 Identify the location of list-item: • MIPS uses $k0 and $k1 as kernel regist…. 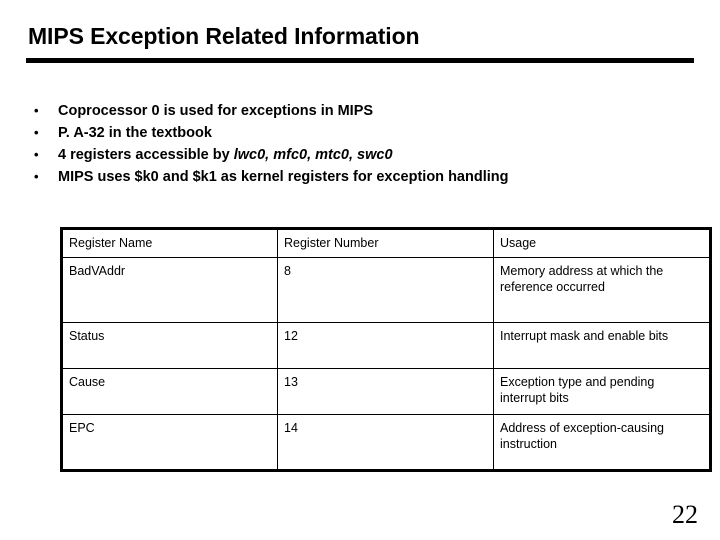
(360, 177).